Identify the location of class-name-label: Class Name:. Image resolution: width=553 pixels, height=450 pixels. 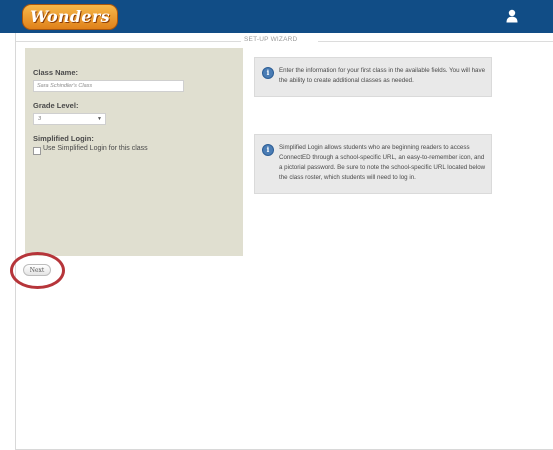
(56, 72).